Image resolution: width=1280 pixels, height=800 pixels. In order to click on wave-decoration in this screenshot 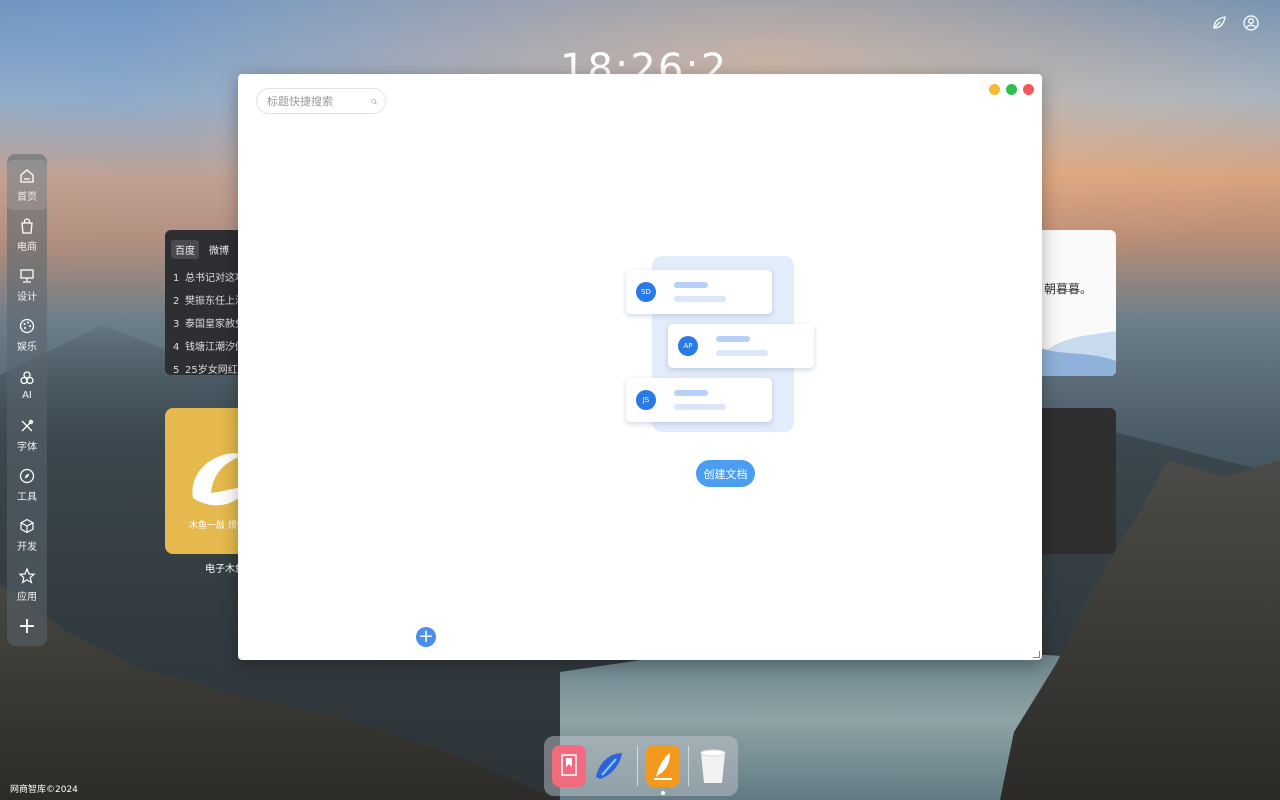, I will do `click(1078, 353)`.